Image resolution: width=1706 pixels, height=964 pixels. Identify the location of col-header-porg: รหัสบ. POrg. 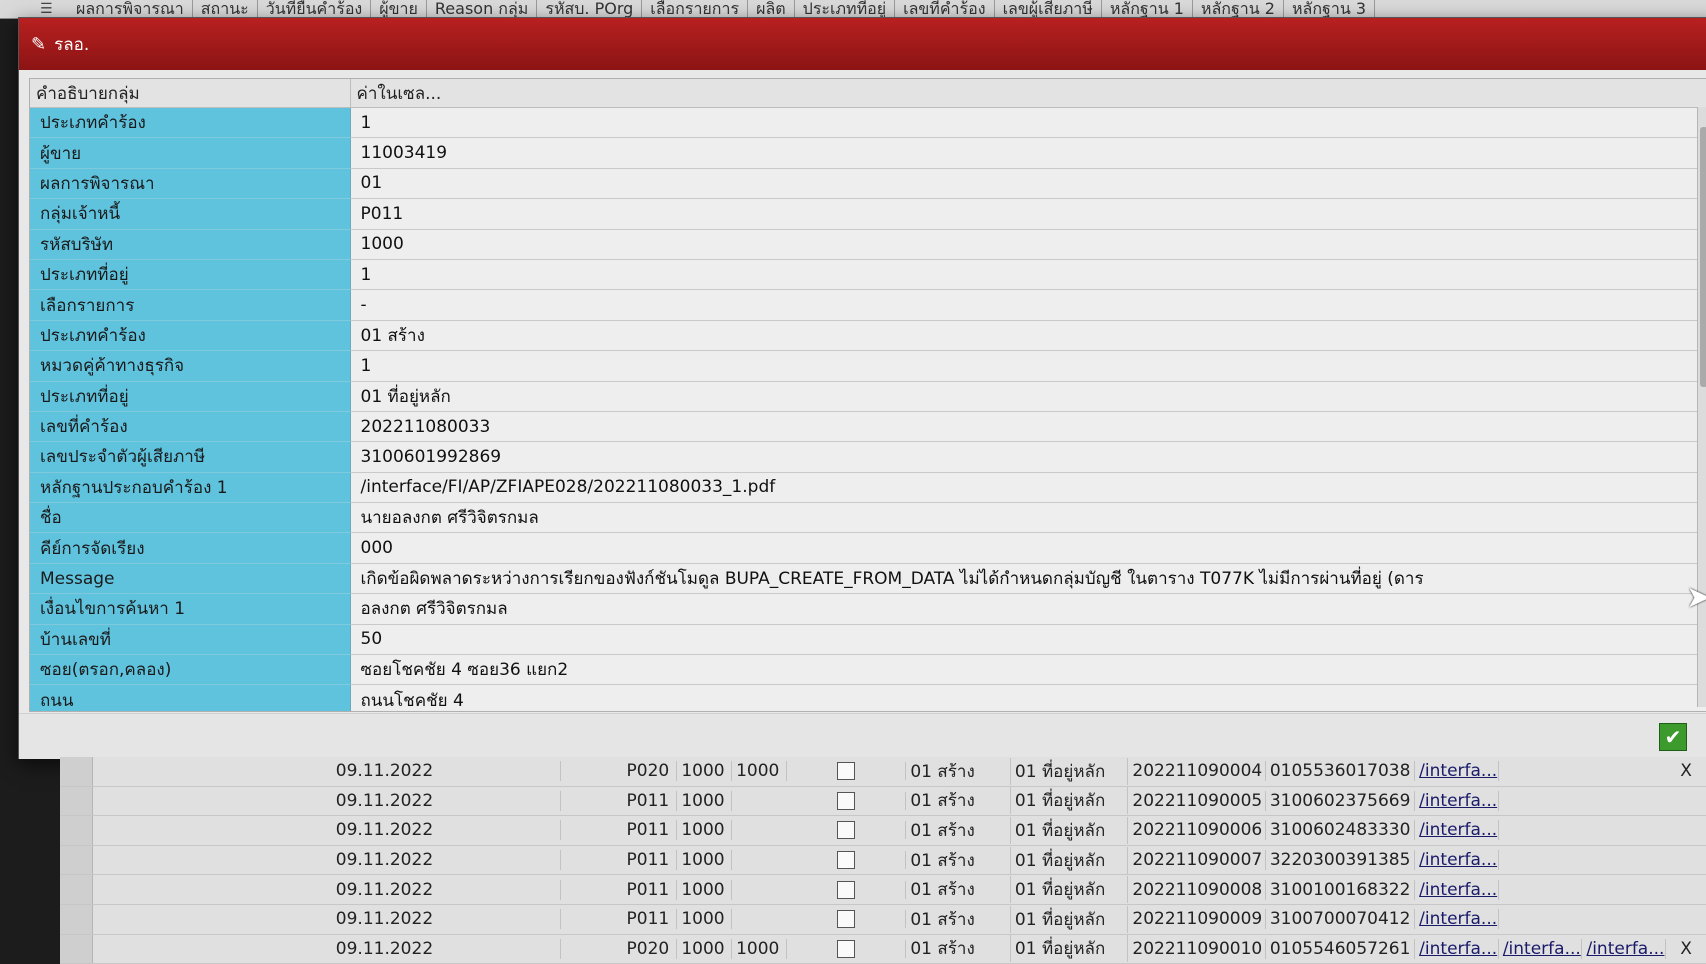
(590, 9).